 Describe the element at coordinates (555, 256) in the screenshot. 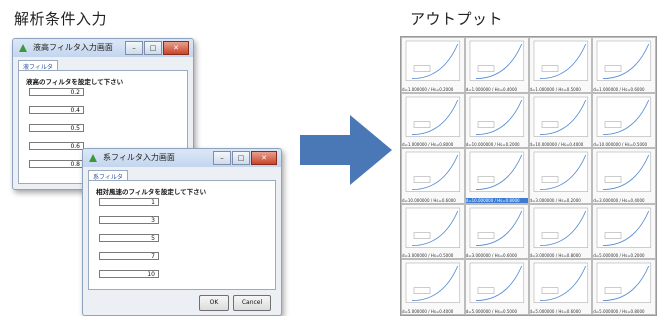

I see `plot-caption: d=3.000000 / Hs=0.8000` at that location.